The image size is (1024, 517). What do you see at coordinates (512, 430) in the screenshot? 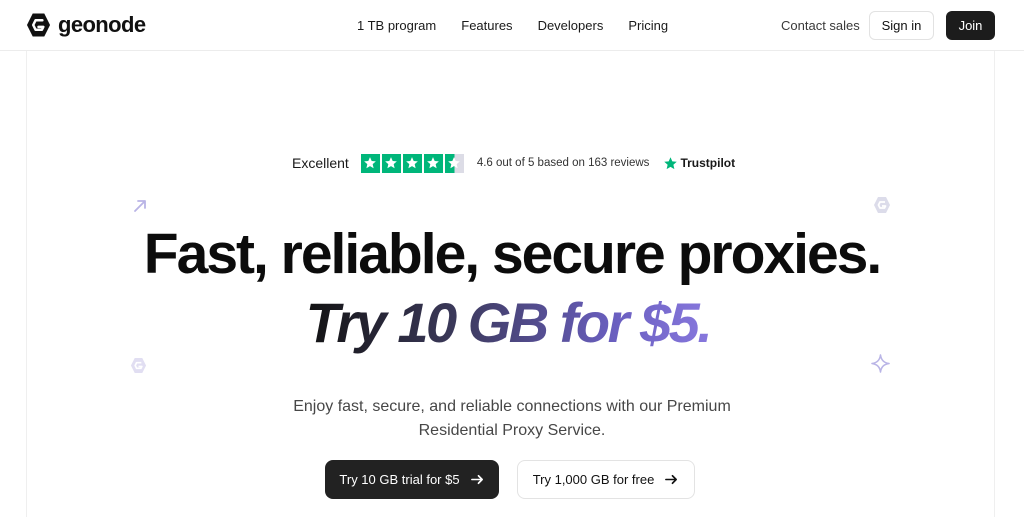
I see `hero-description-line-2: Residential Proxy Service.` at bounding box center [512, 430].